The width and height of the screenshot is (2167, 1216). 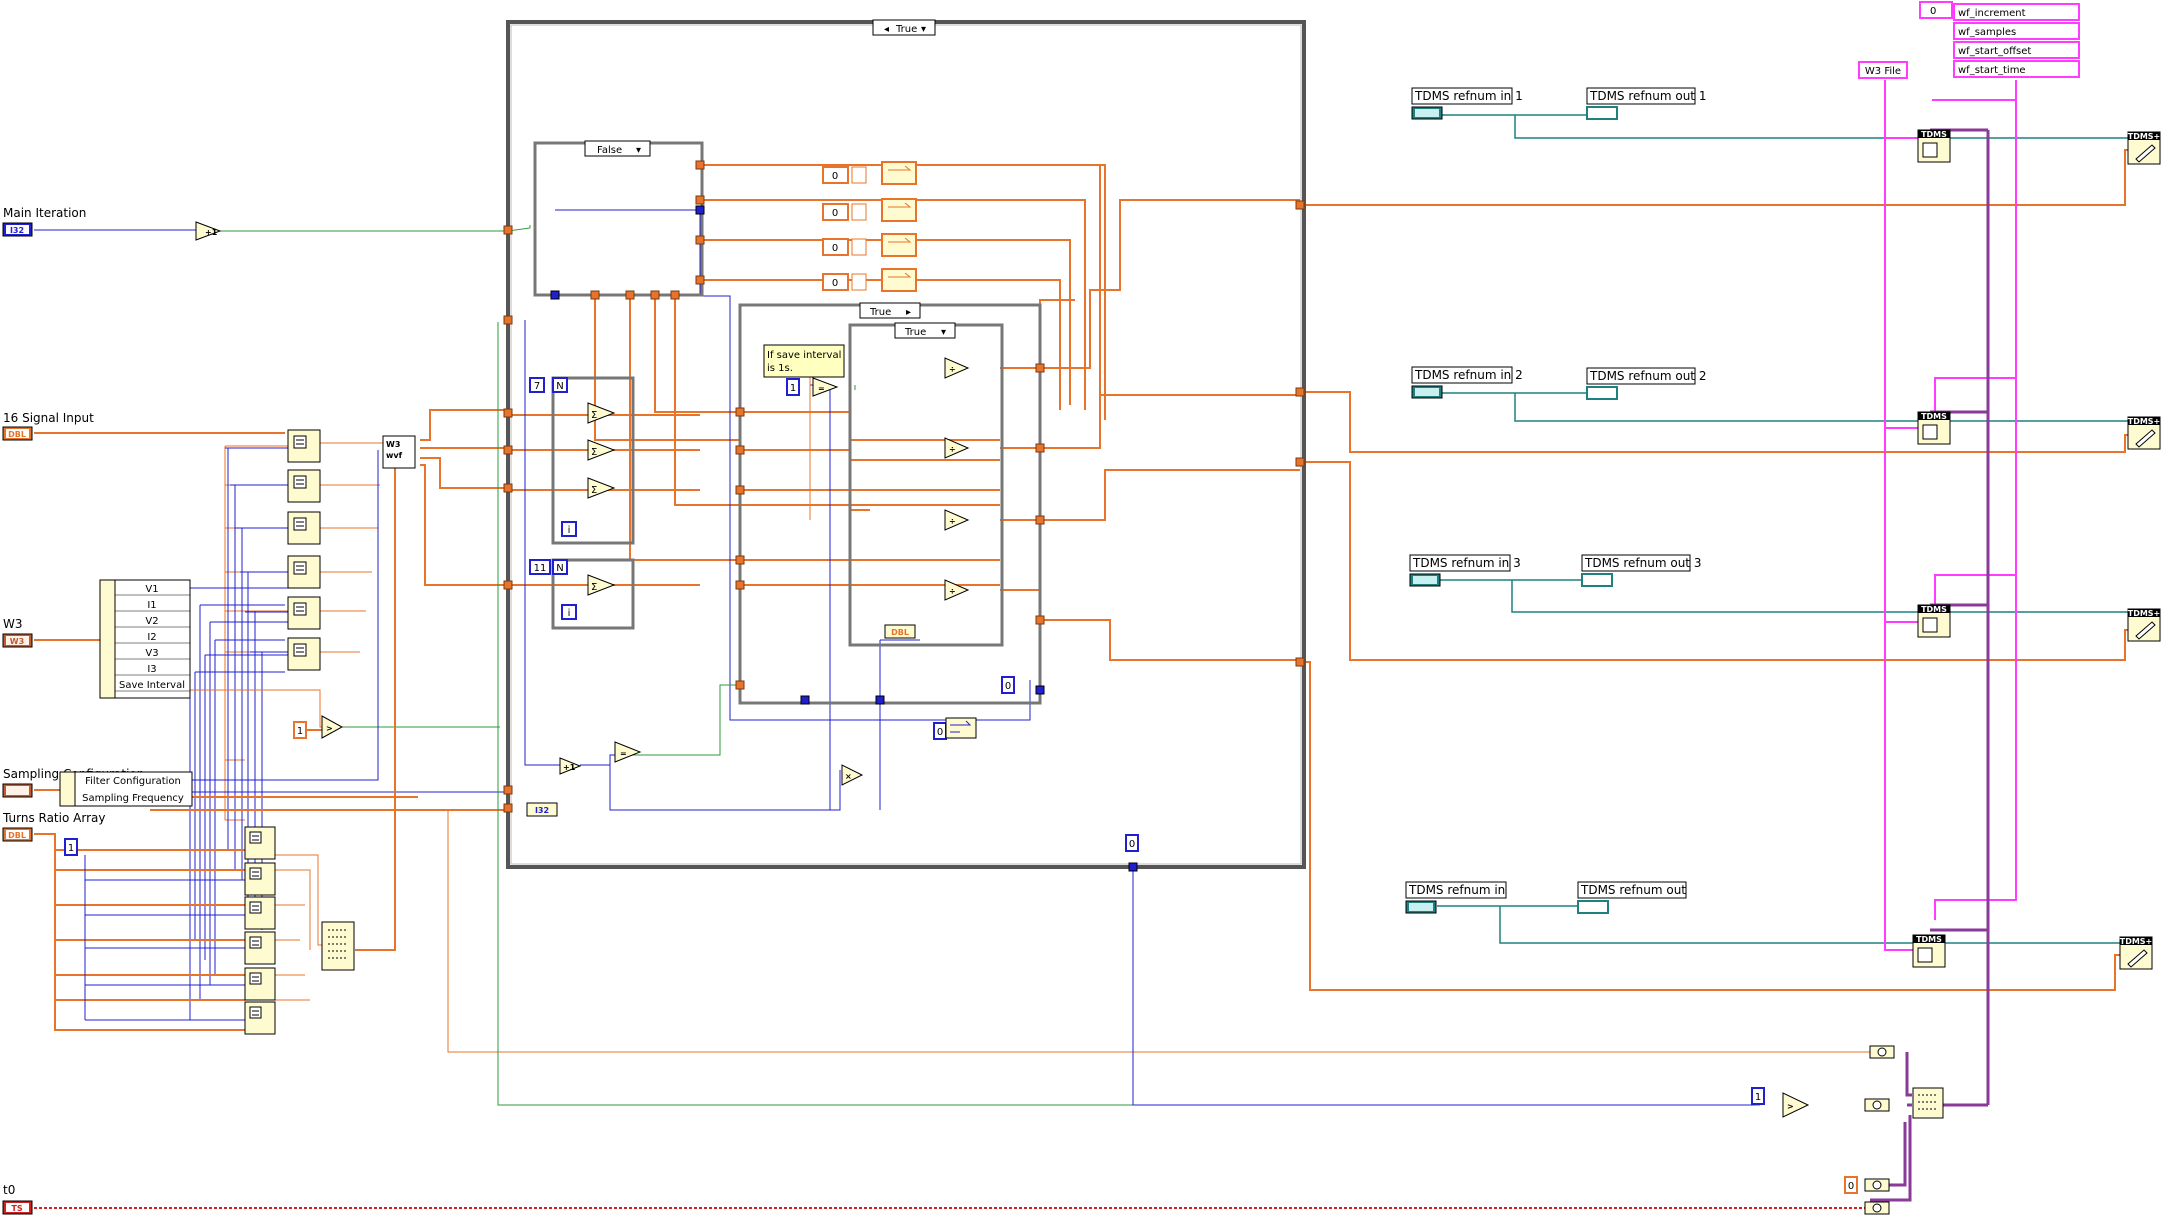 I want to click on svg-text: wf_increment, so click(x=1992, y=13).